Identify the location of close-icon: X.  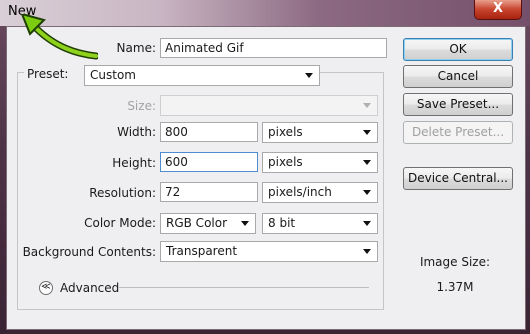
(498, 8).